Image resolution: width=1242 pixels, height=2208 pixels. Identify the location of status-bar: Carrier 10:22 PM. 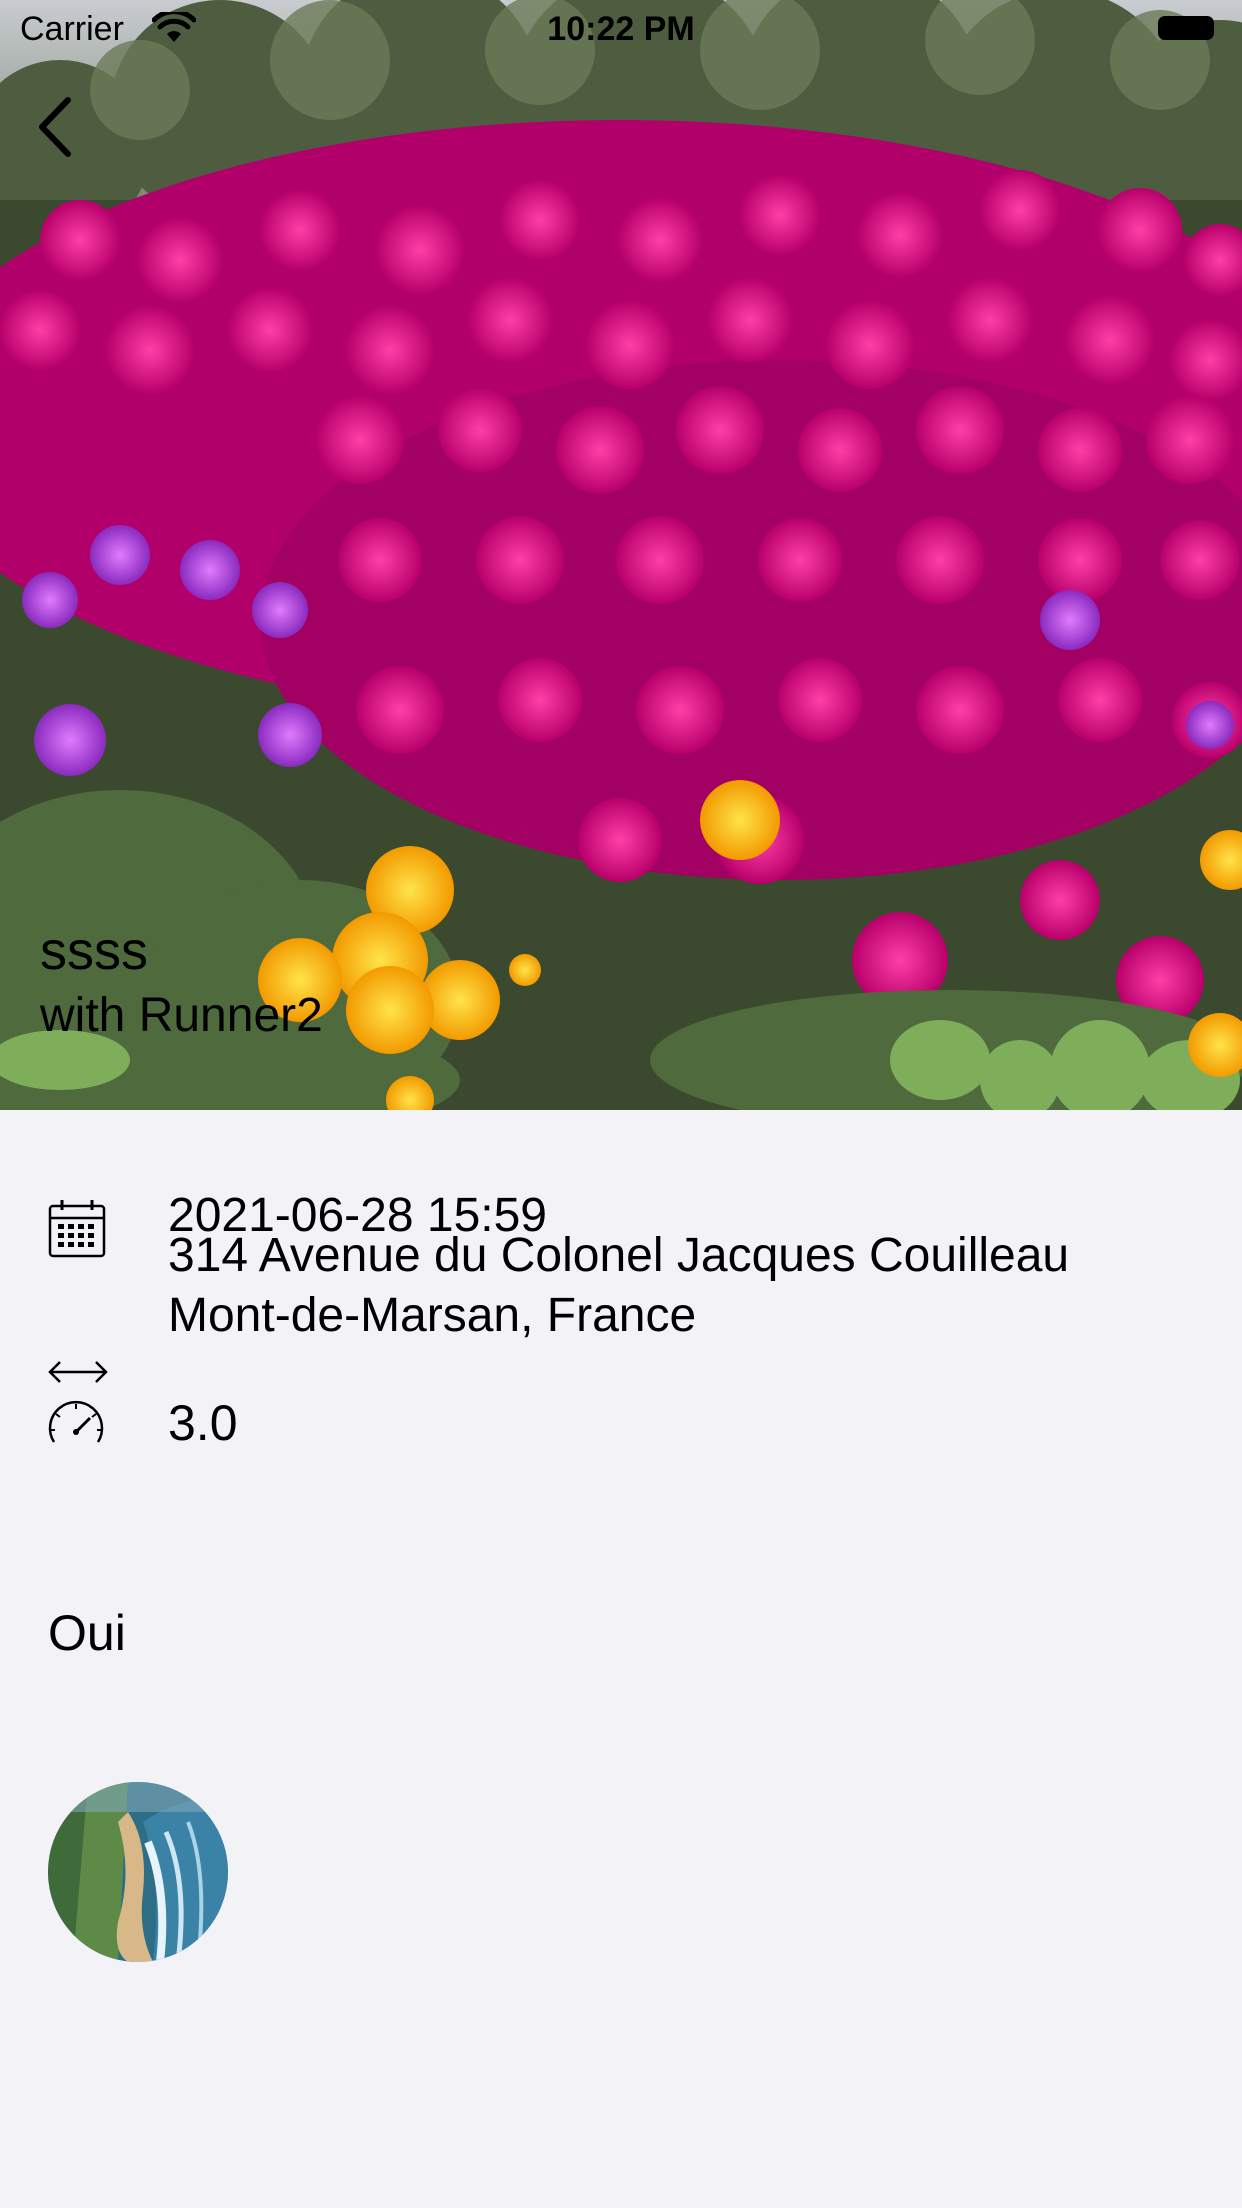
(621, 30).